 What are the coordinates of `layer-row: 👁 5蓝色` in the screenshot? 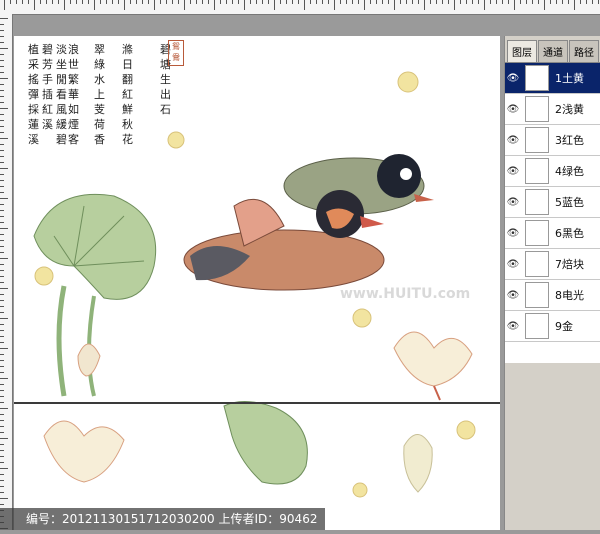 It's located at (552, 202).